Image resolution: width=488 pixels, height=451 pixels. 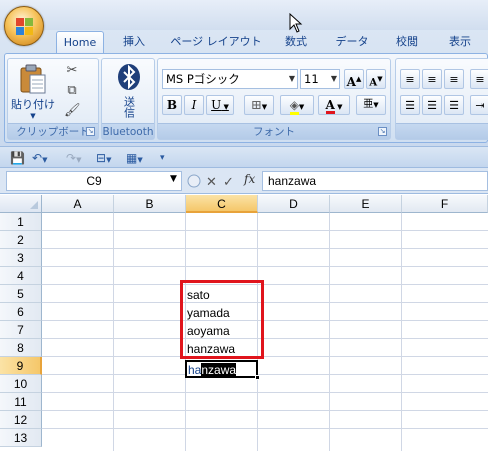 I want to click on tab-data: データ, so click(x=352, y=42).